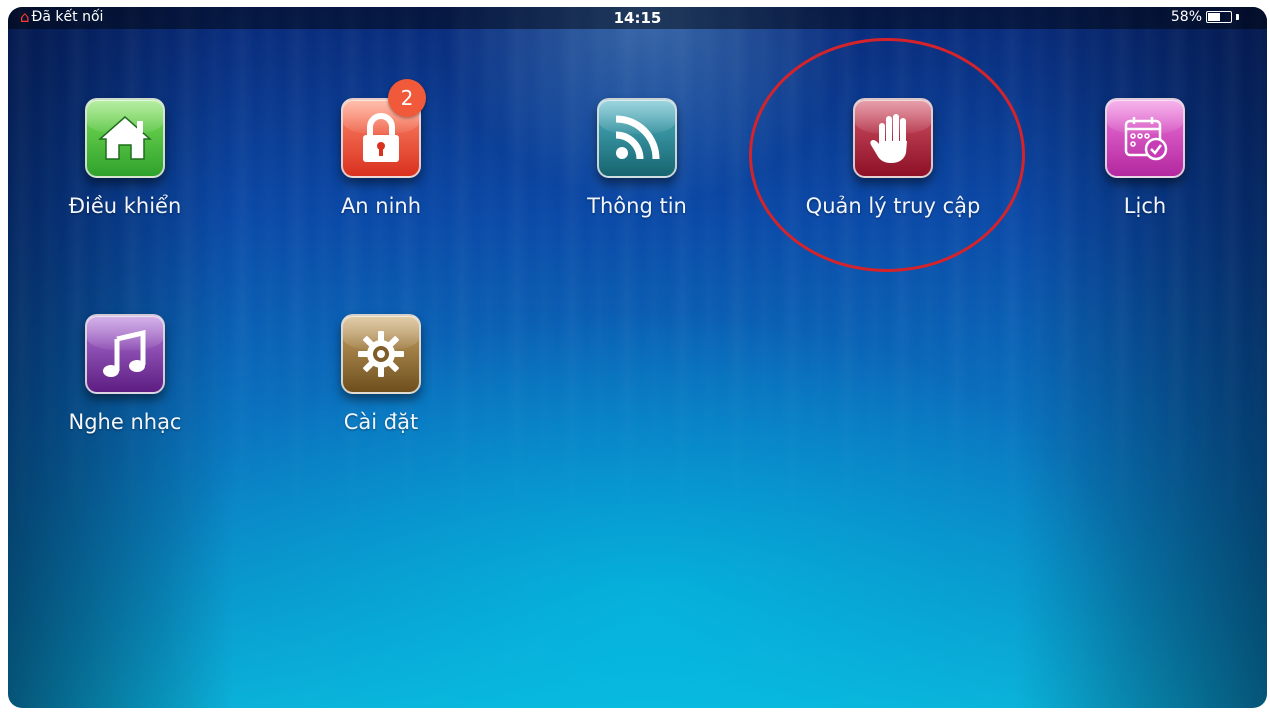 This screenshot has height=713, width=1270. Describe the element at coordinates (381, 206) in the screenshot. I see `app-label: An ninh` at that location.